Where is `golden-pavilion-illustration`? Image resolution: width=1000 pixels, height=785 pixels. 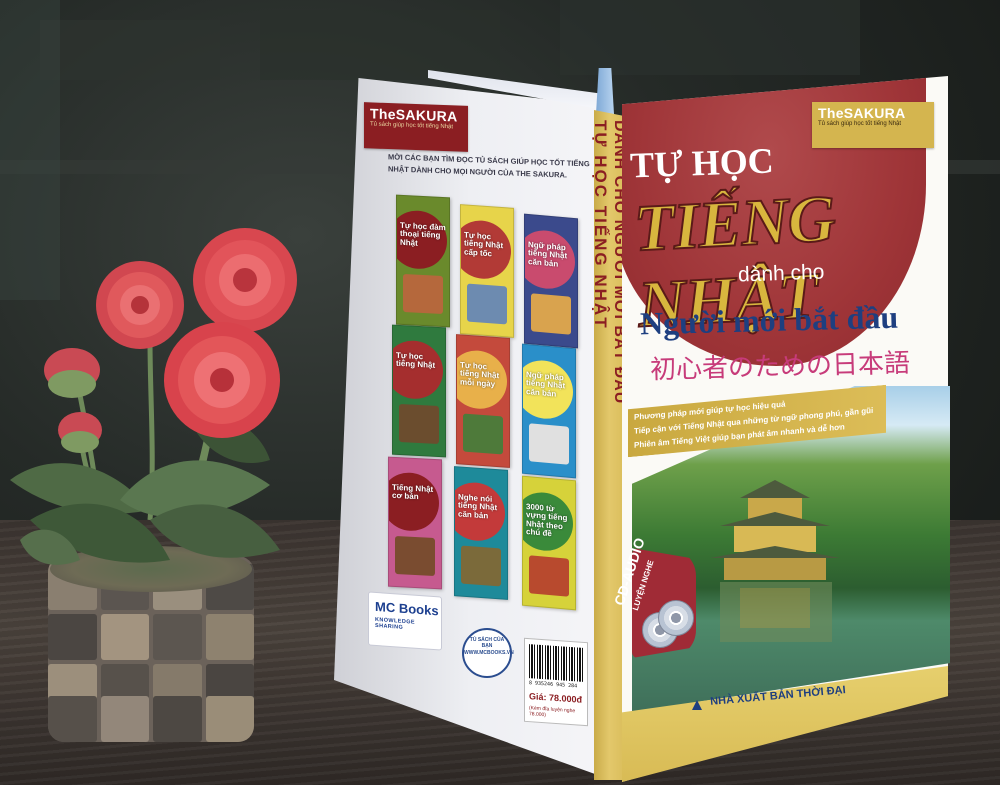 golden-pavilion-illustration is located at coordinates (775, 561).